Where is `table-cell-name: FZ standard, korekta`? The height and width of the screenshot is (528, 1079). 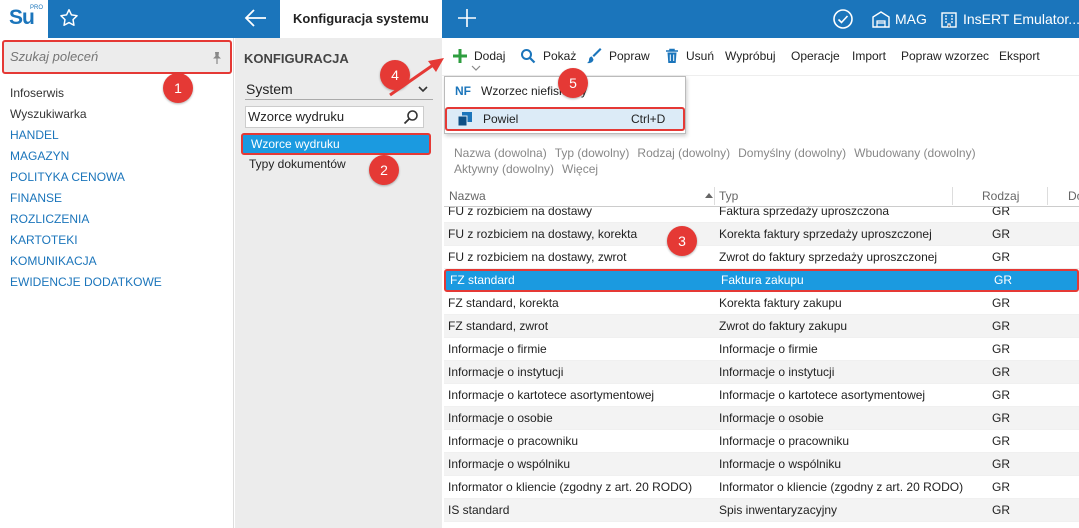
table-cell-name: FZ standard, korekta is located at coordinates (503, 303).